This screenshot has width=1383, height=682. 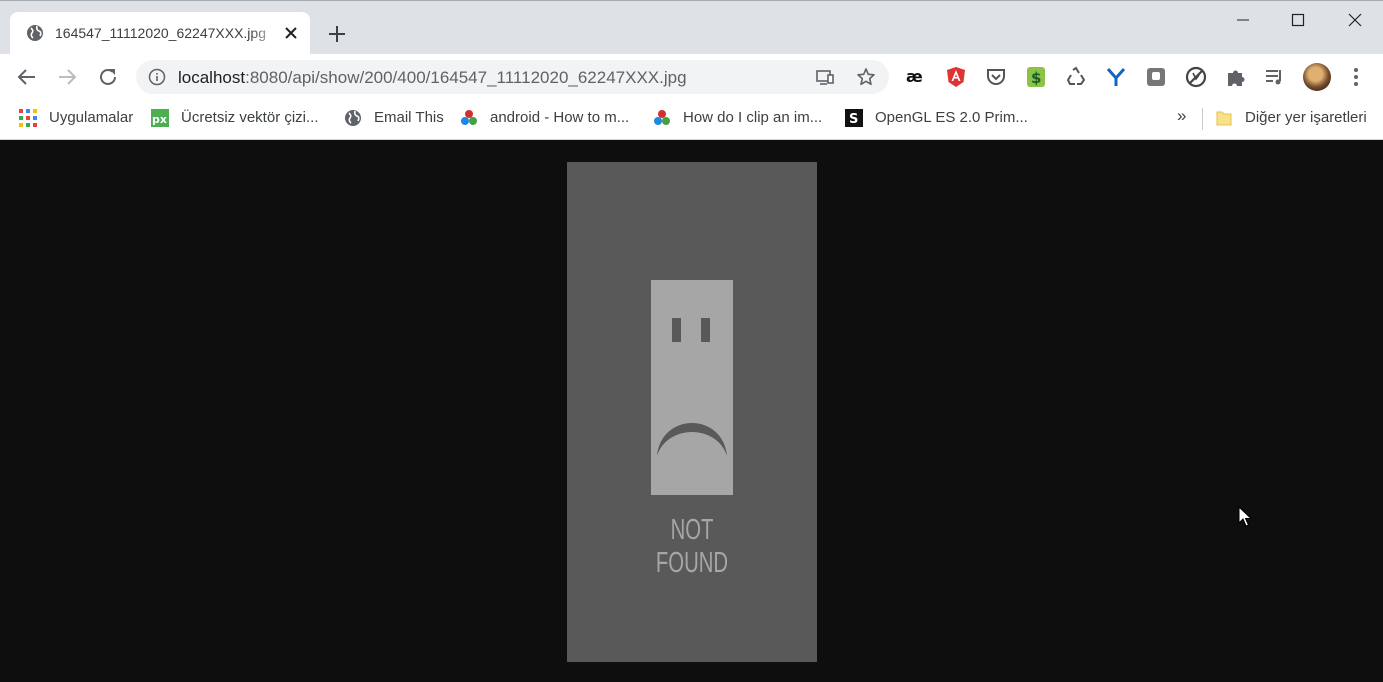 I want to click on cast-icon, so click(x=825, y=77).